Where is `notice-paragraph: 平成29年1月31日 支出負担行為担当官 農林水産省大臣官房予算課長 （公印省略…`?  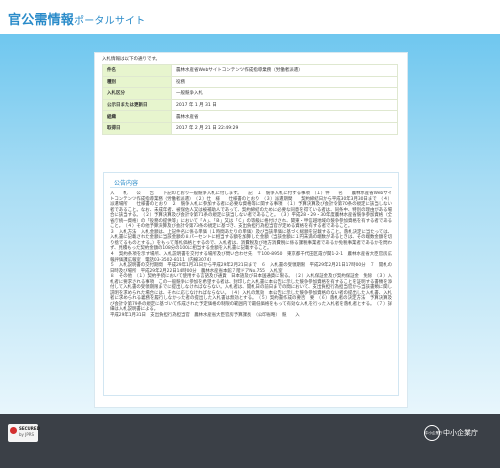
notice-paragraph: 平成29年1月31日 支出負担行為担当官 農林水産省大臣官房予算課長 （公印省略… is located at coordinates (205, 316).